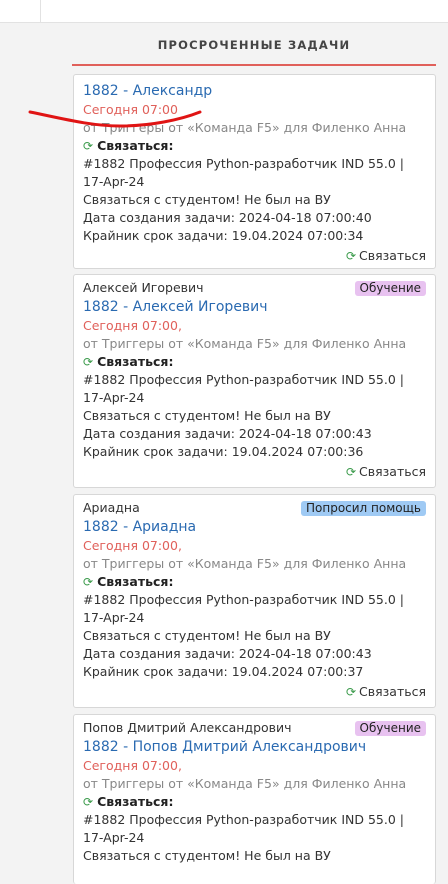 The height and width of the screenshot is (884, 448). Describe the element at coordinates (254, 91) in the screenshot. I see `task-title-link: 1882 - Александр` at that location.